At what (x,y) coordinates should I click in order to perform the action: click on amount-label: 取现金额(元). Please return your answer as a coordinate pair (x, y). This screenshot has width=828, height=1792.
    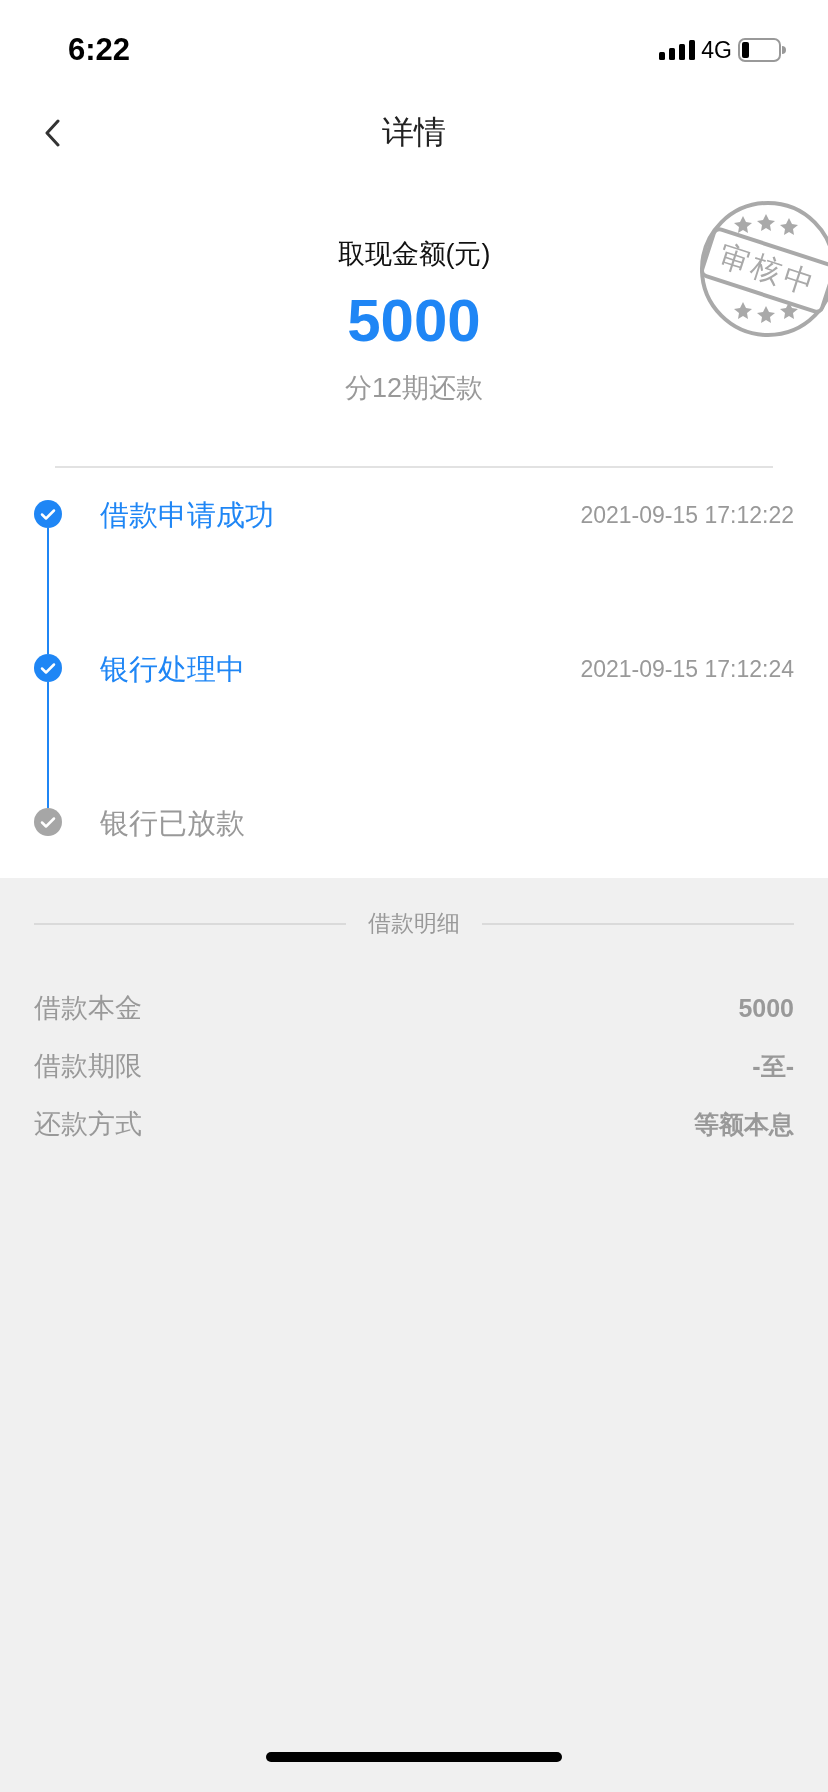
    Looking at the image, I should click on (414, 254).